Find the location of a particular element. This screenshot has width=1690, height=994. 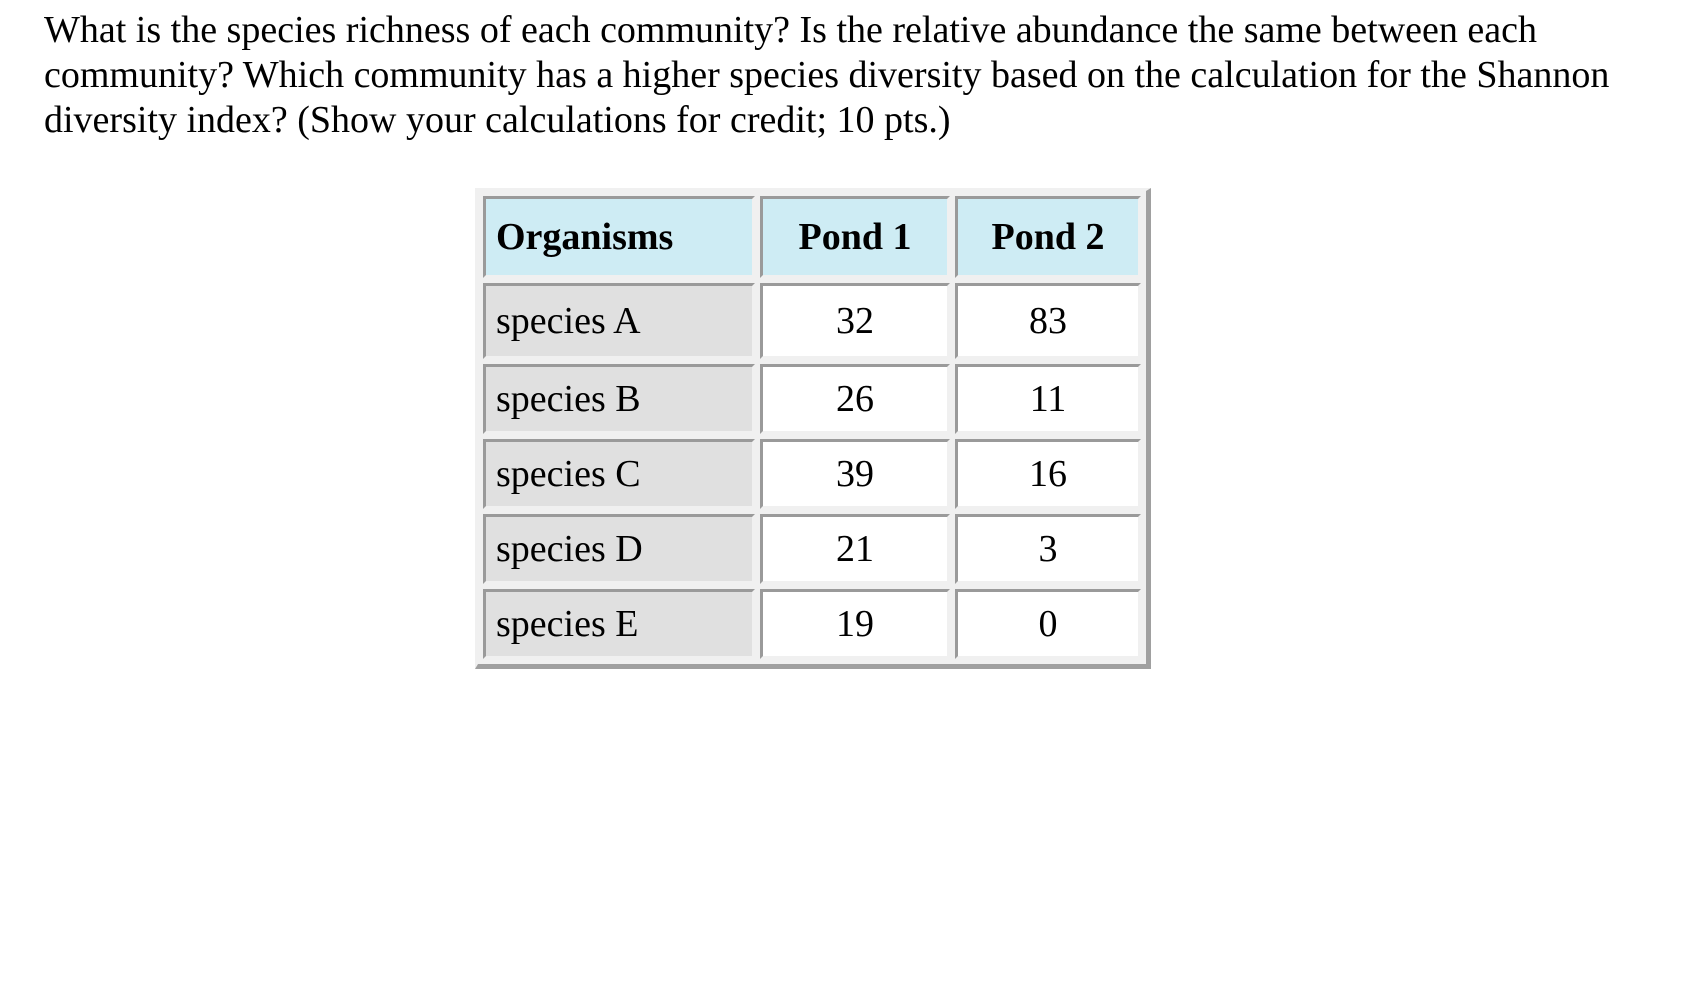

pond-2-count: 3 is located at coordinates (1048, 549).